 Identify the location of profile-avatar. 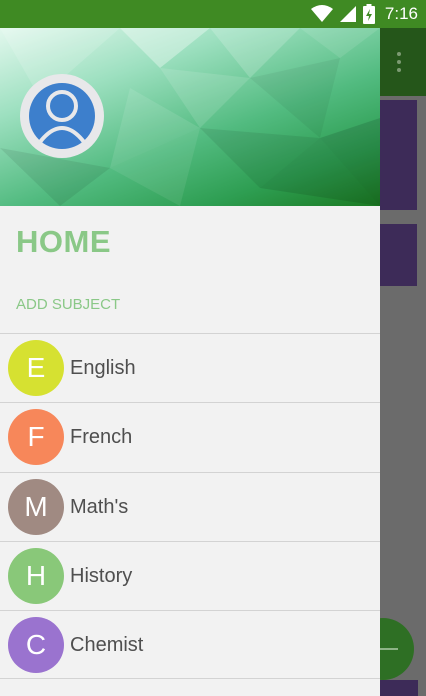
(62, 116).